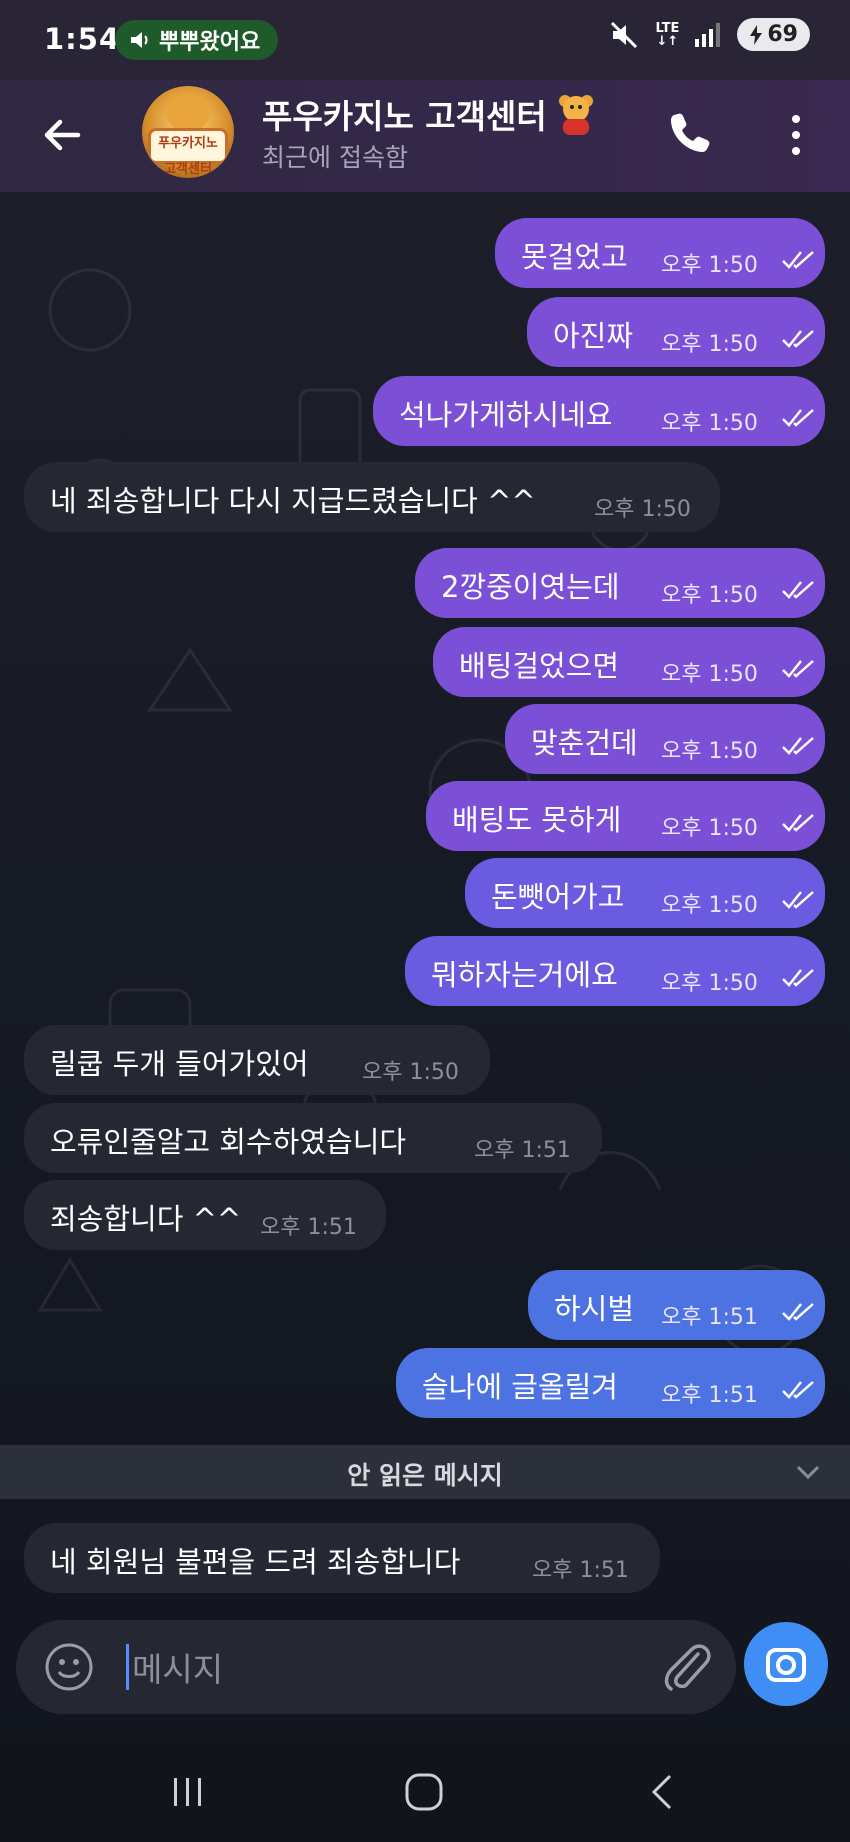  What do you see at coordinates (593, 336) in the screenshot?
I see `message-text: 아진짜` at bounding box center [593, 336].